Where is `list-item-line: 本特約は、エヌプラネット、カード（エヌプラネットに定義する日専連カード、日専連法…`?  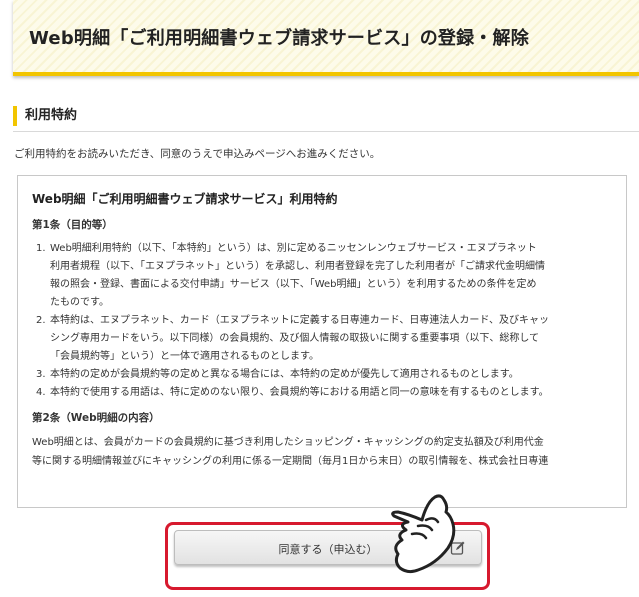 list-item-line: 本特約は、エヌプラネット、カード（エヌプラネットに定義する日専連カード、日専連法… is located at coordinates (299, 320).